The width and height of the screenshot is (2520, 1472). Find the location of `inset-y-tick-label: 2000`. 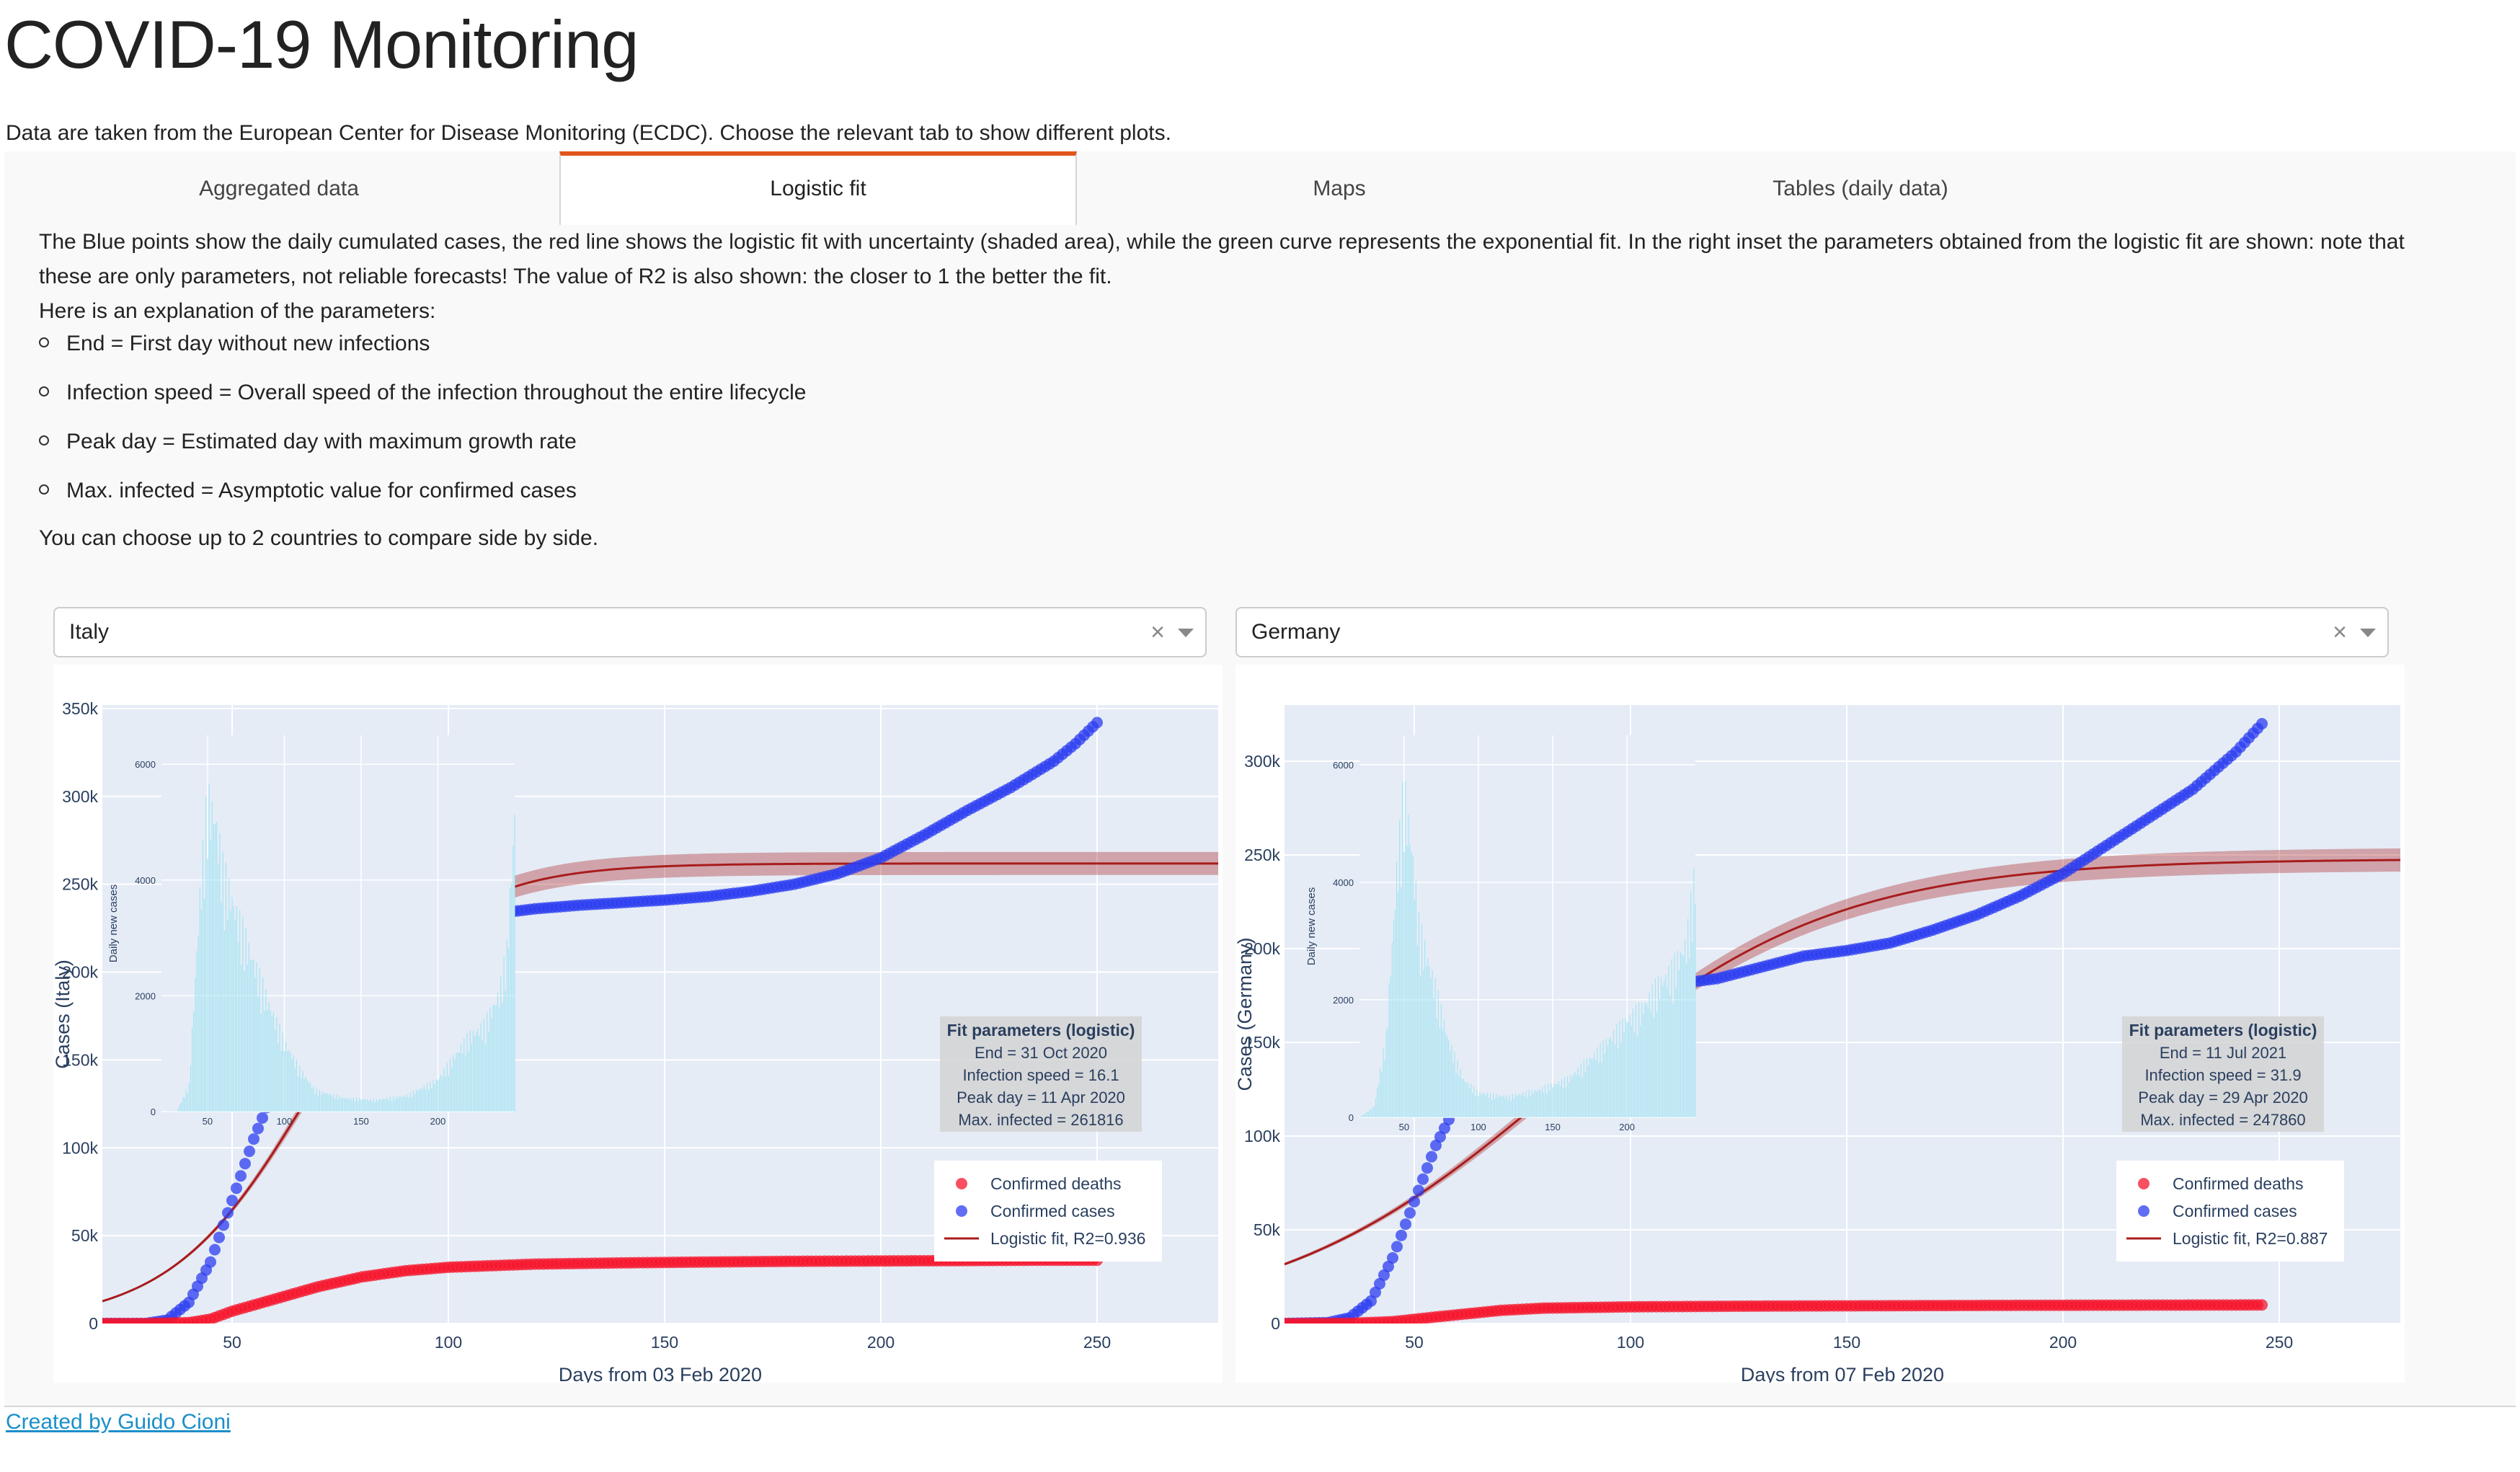

inset-y-tick-label: 2000 is located at coordinates (1343, 1000).